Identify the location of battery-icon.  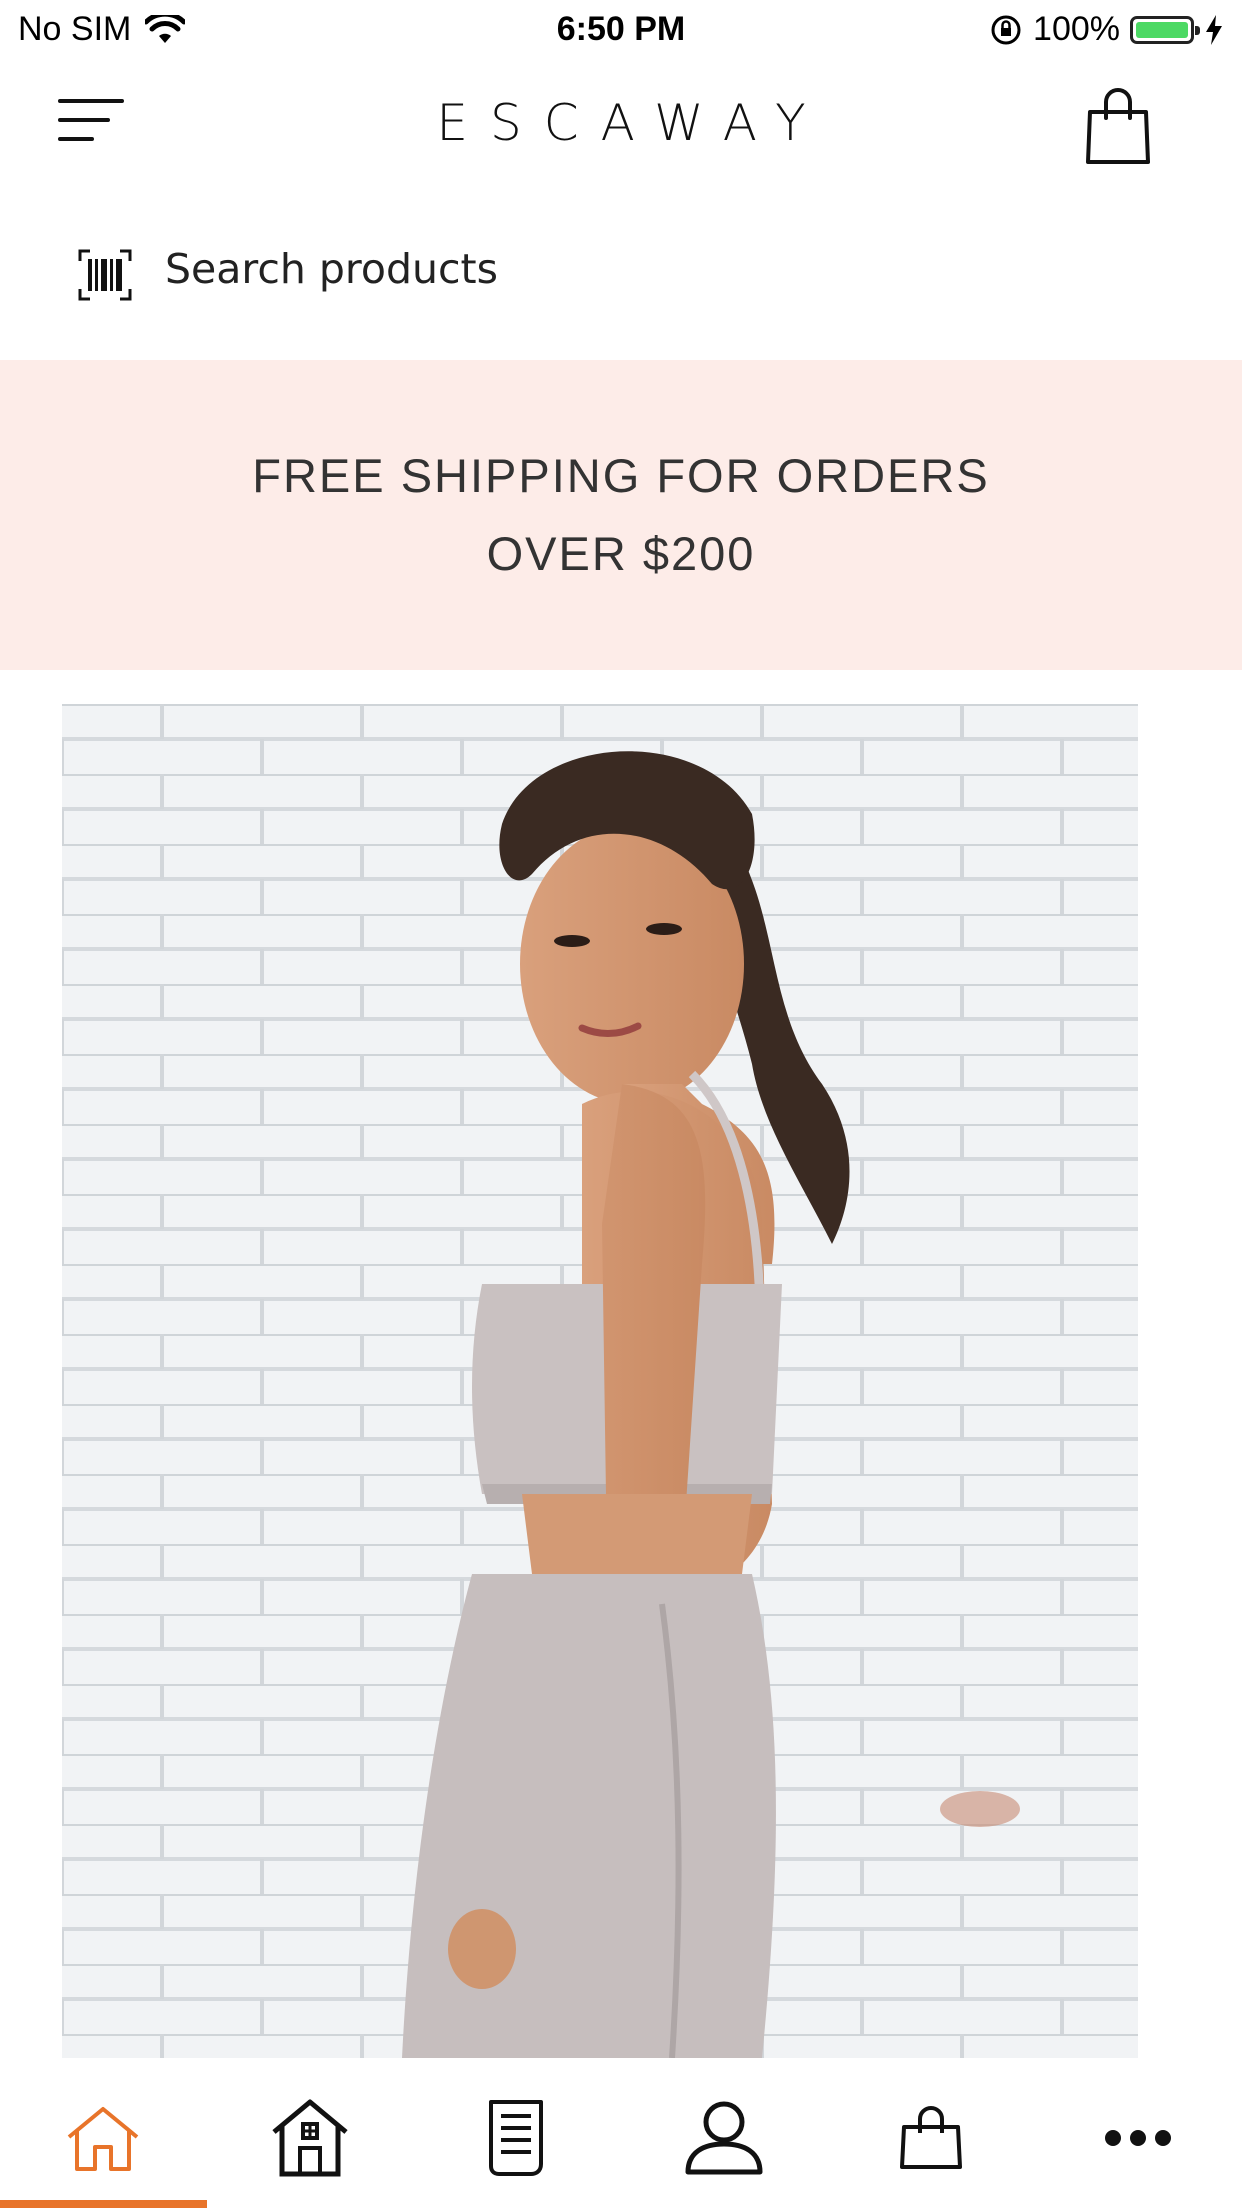
(1165, 29).